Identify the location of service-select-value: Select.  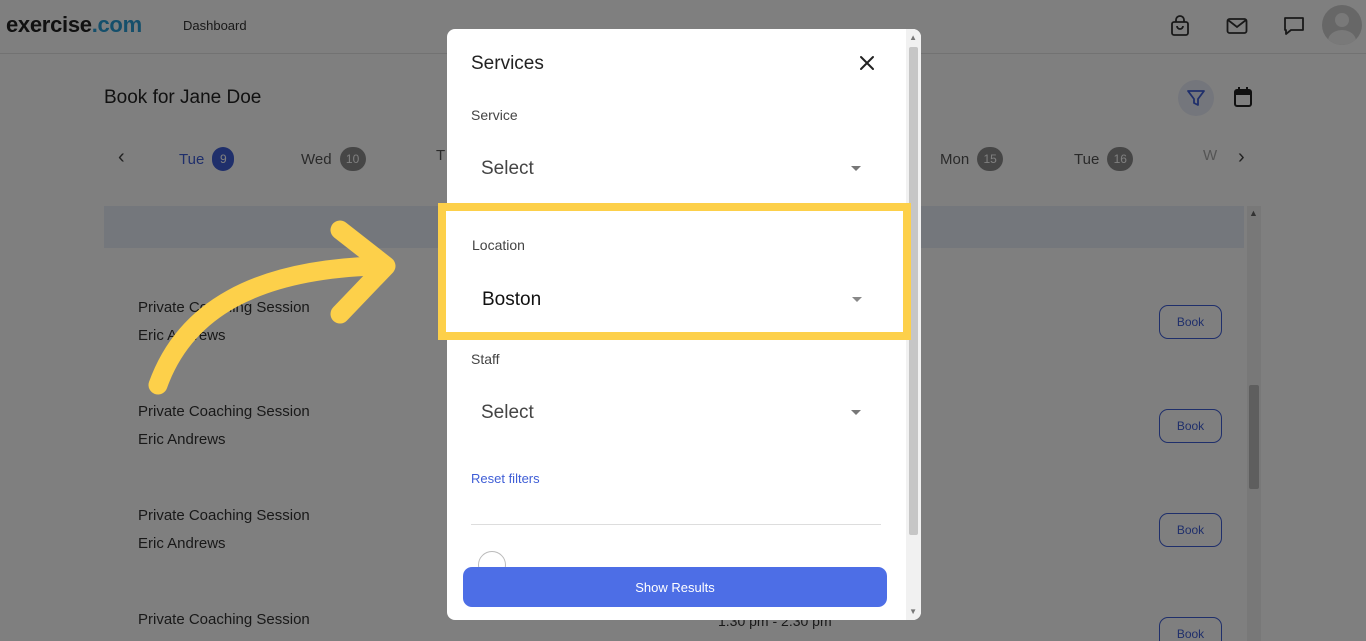
(507, 168).